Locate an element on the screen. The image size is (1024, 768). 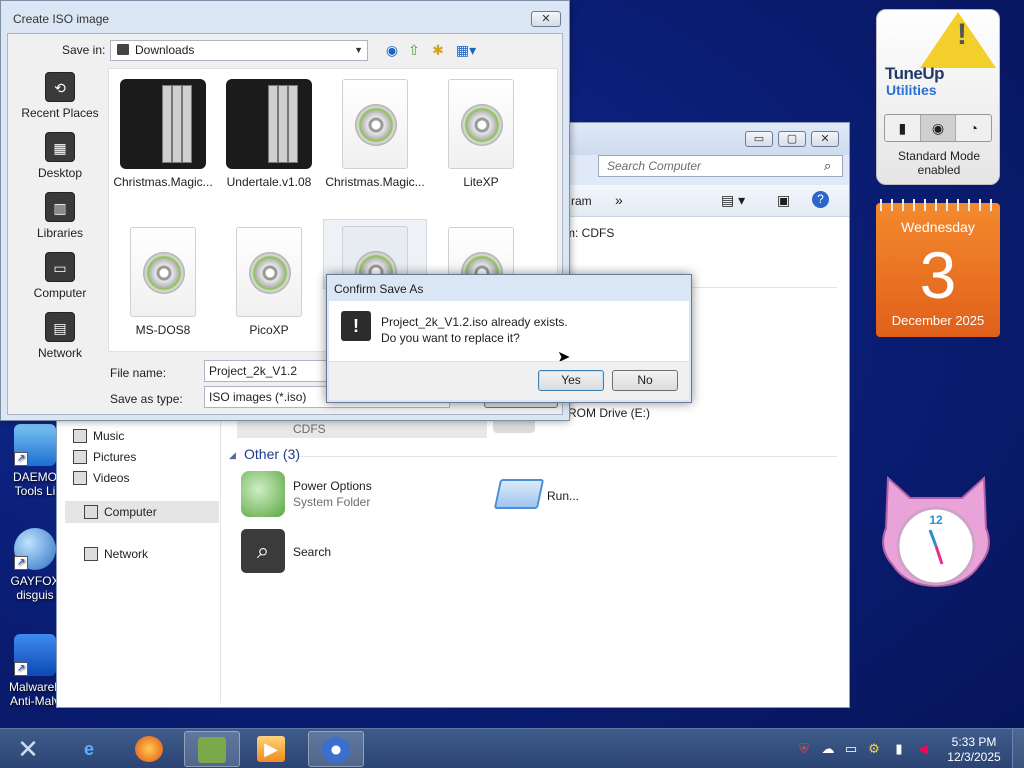
taskbar-ie: e is located at coordinates (90, 749).